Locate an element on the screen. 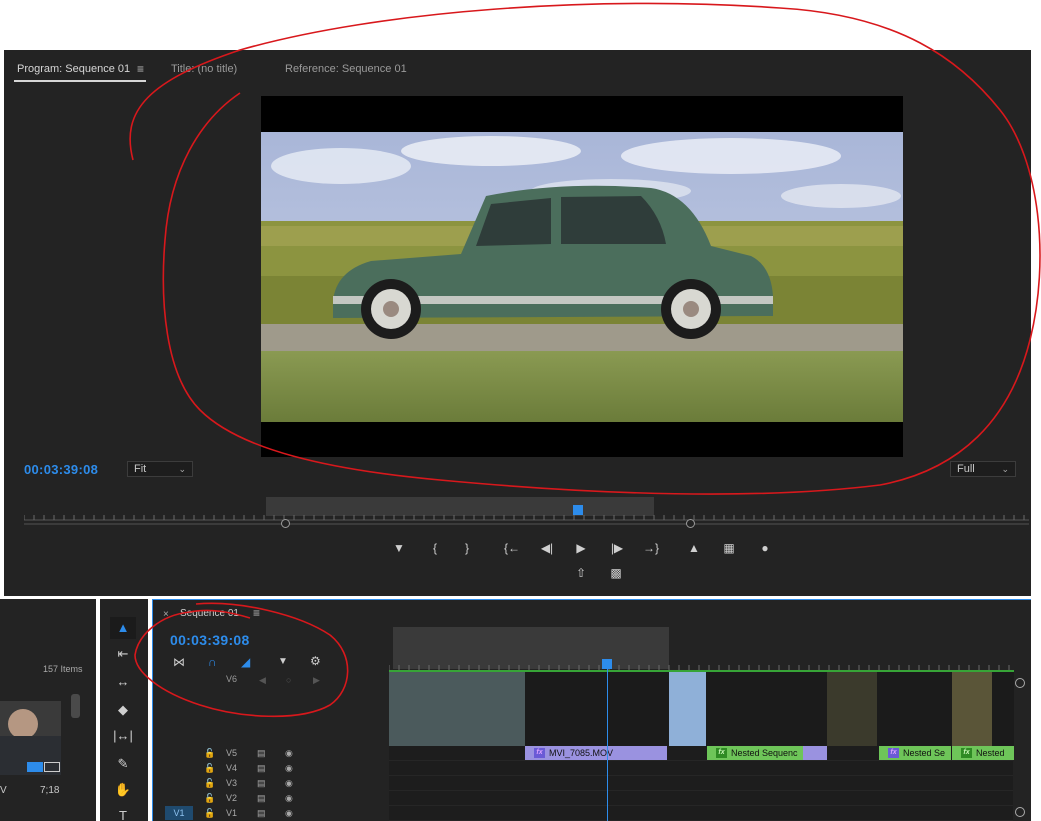  track-label: V3 is located at coordinates (232, 783).